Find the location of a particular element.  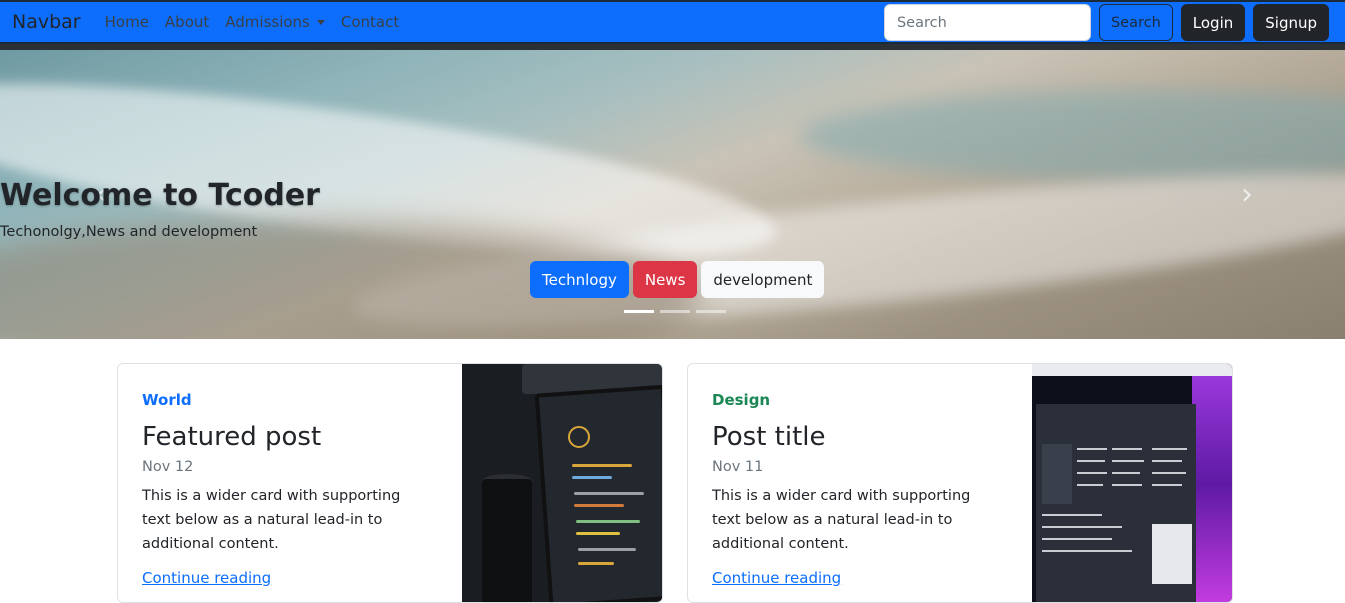

carousel-subtitle: Techonolgy,News and development is located at coordinates (129, 232).